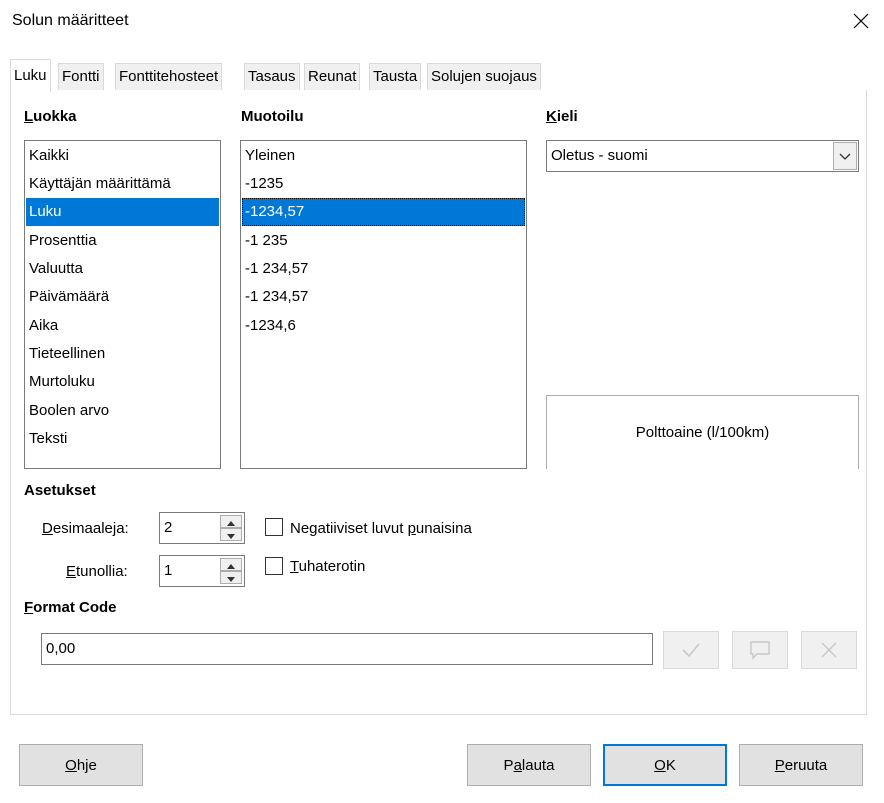 The width and height of the screenshot is (884, 803). What do you see at coordinates (801, 765) in the screenshot?
I see `cancel-button: Peruuta` at bounding box center [801, 765].